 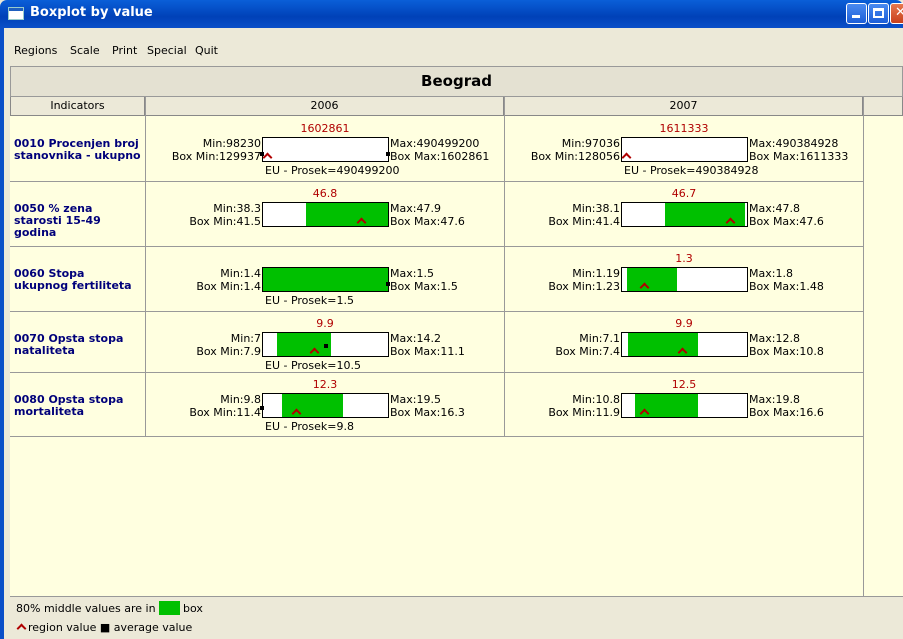 What do you see at coordinates (684, 193) in the screenshot?
I see `region-value: 46.7` at bounding box center [684, 193].